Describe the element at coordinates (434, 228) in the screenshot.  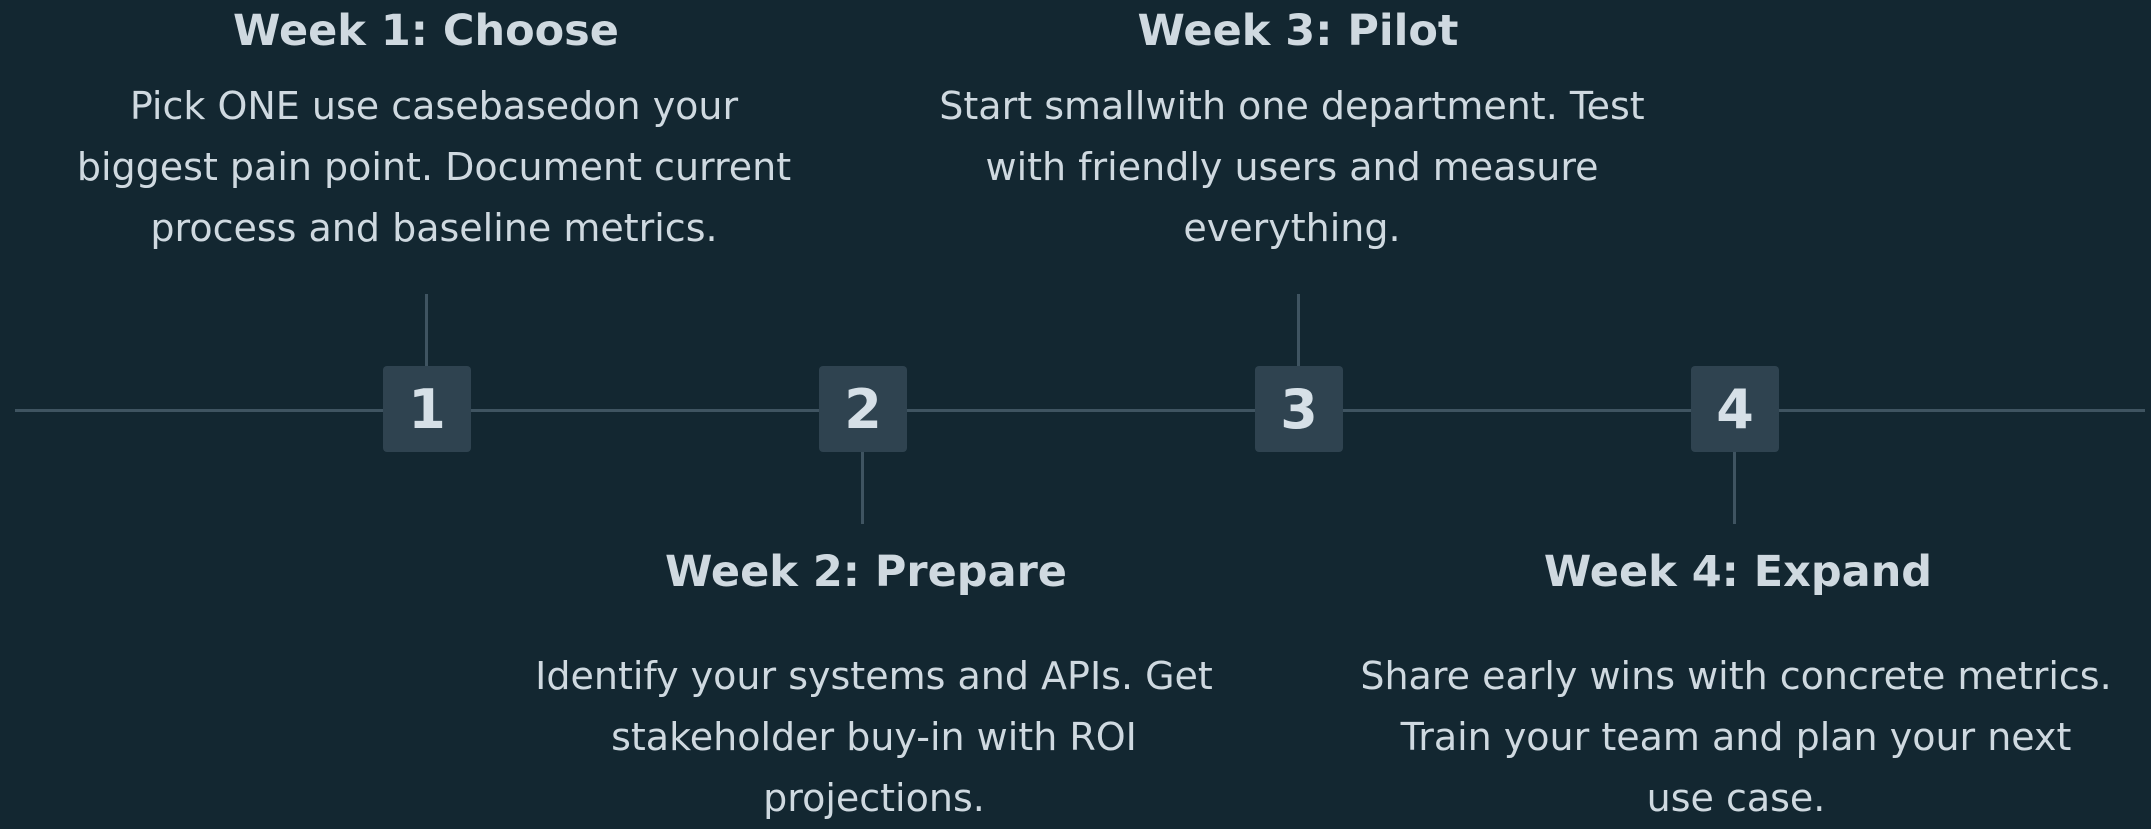
I see `step-1-description-line: process and baseline metrics.` at that location.